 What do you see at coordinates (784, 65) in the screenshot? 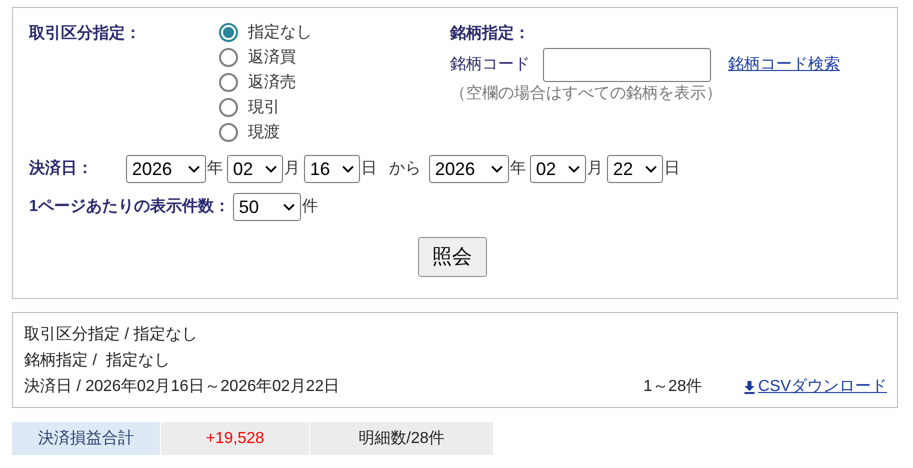
I see `symbol-search-link: 銘柄コード検索` at bounding box center [784, 65].